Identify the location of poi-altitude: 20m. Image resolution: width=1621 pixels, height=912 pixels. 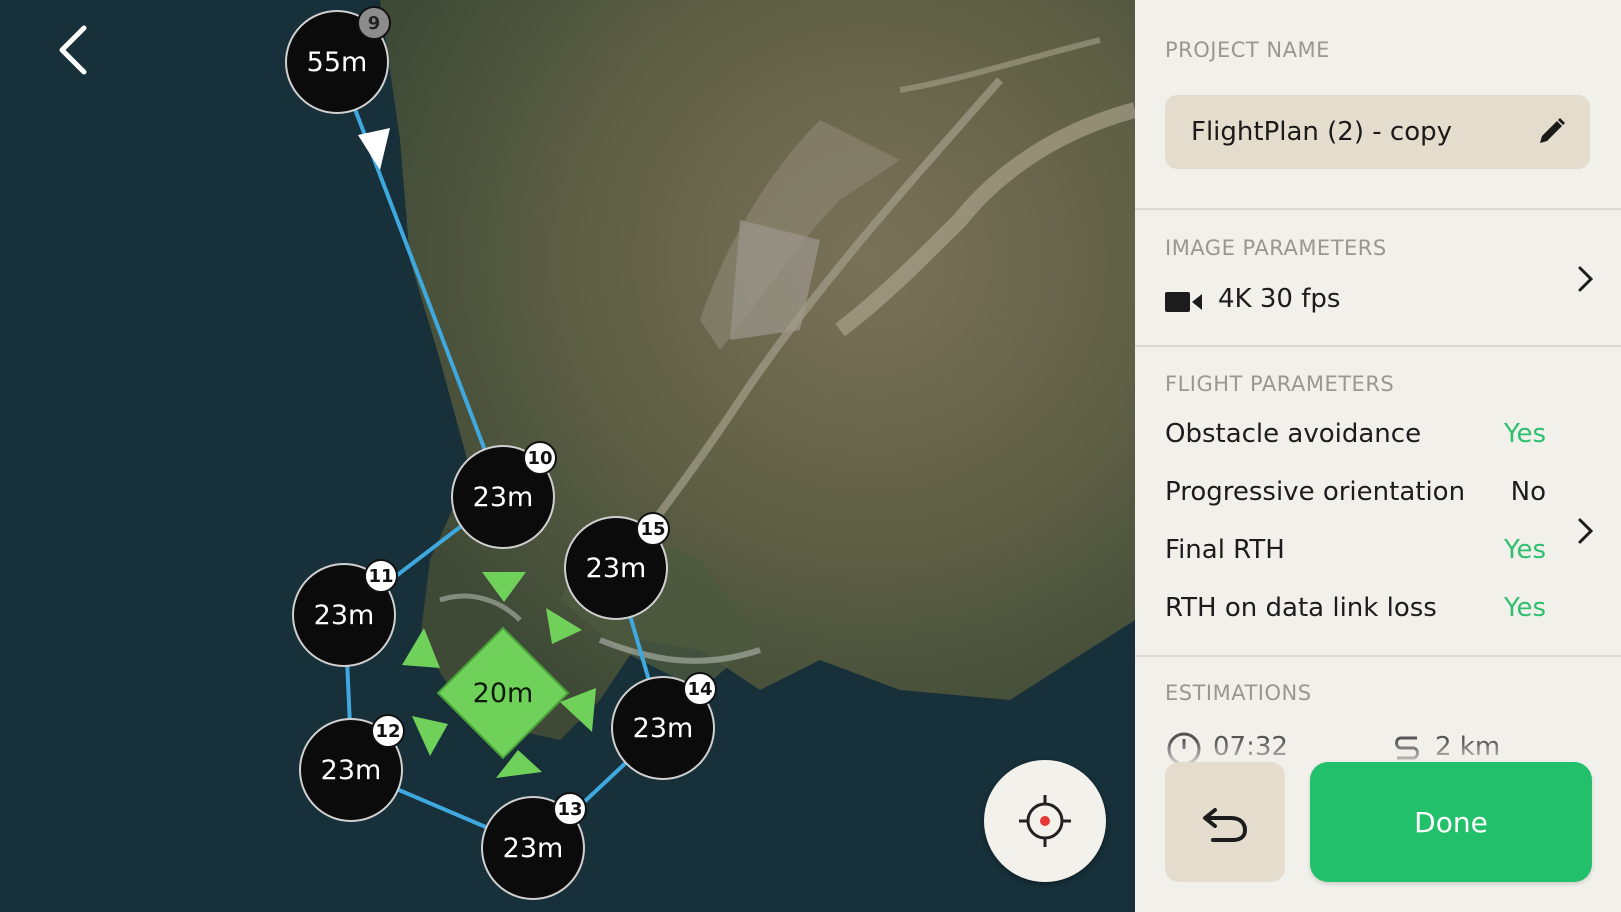
(503, 693).